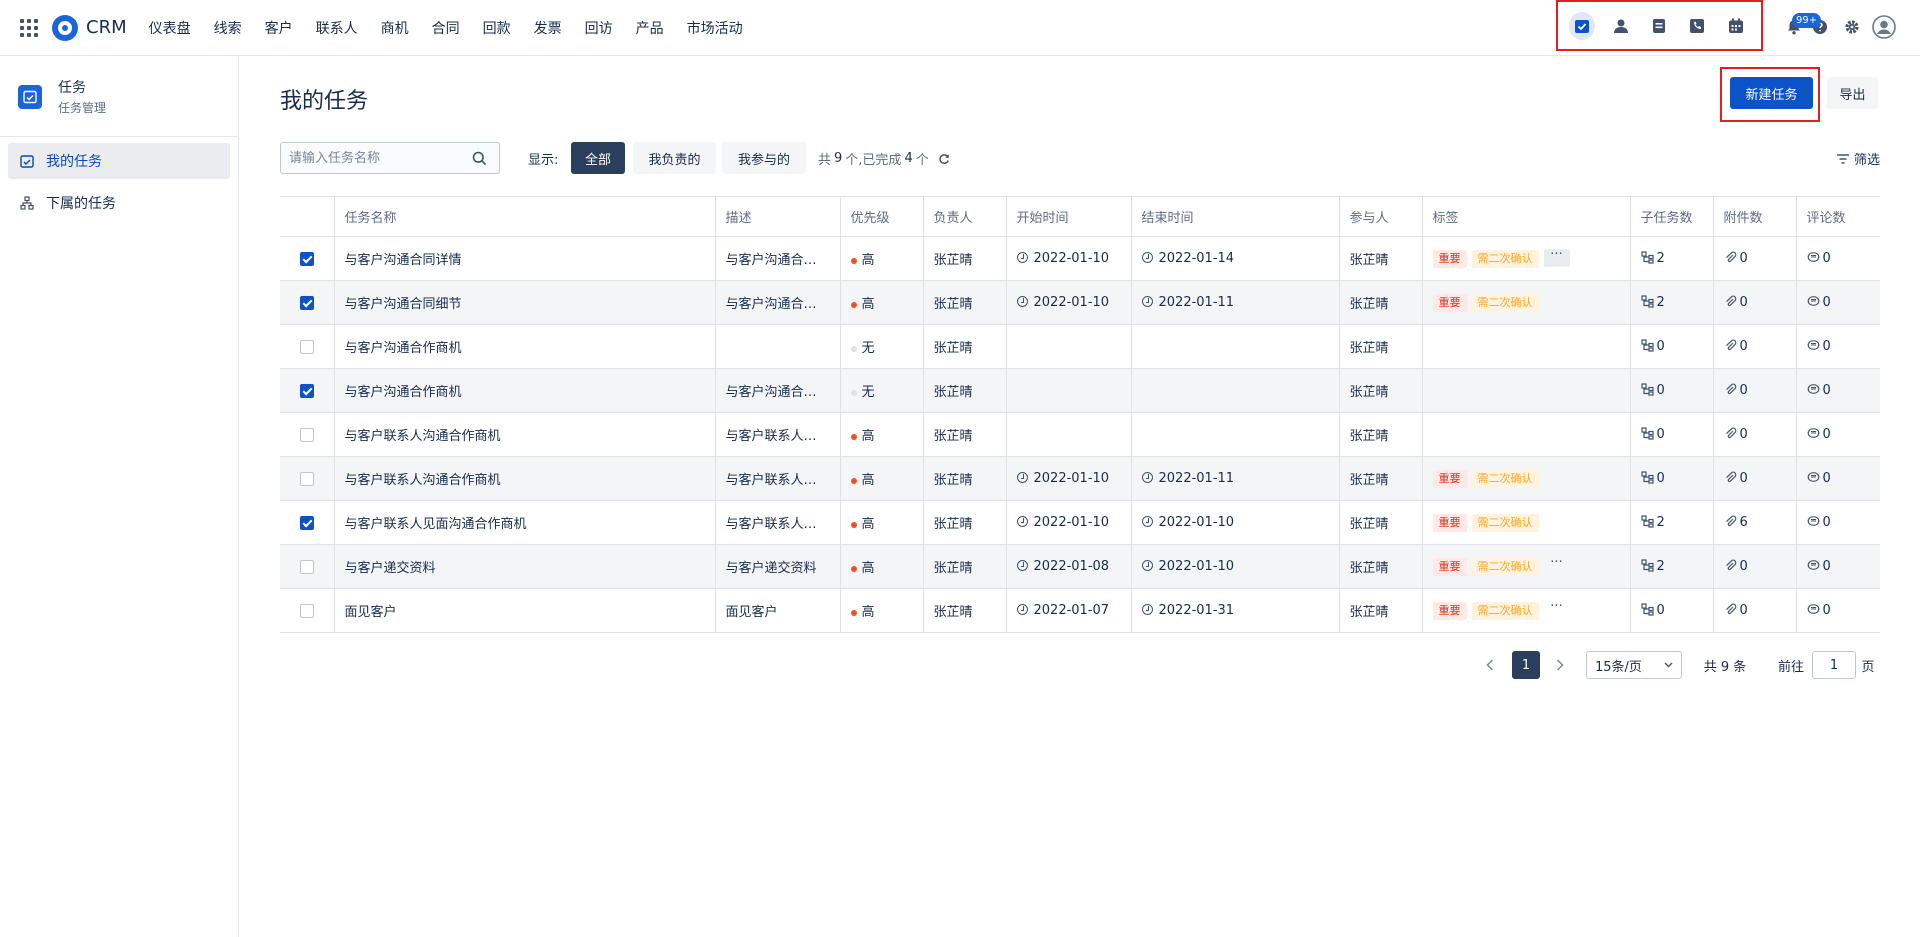 This screenshot has height=937, width=1920. Describe the element at coordinates (1884, 27) in the screenshot. I see `user-avatar-icon` at that location.